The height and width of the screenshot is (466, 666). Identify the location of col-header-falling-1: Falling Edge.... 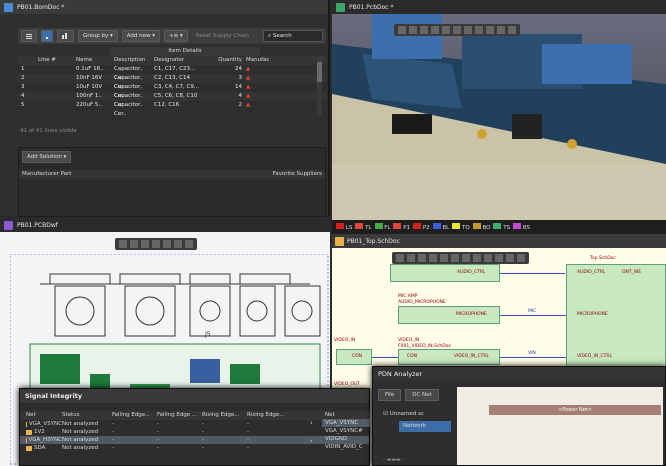
(134, 415).